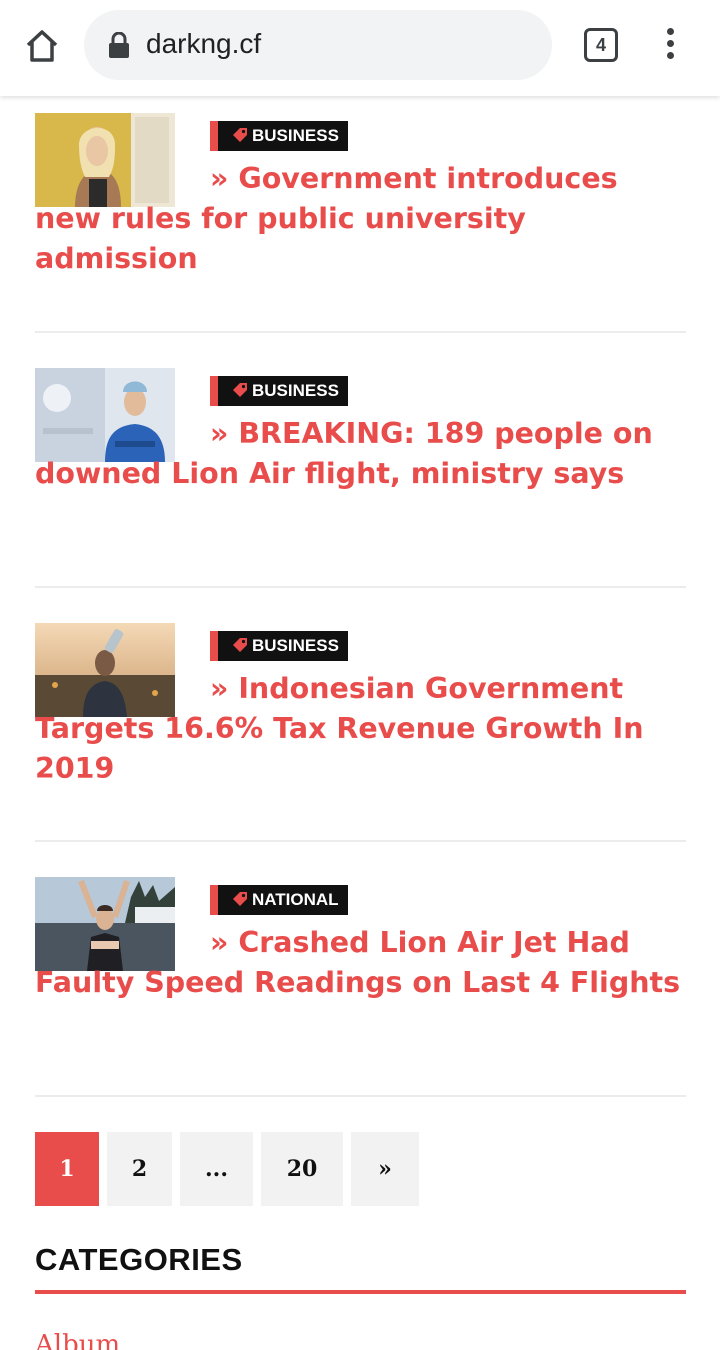 Image resolution: width=720 pixels, height=1350 pixels. I want to click on page-button-2: 2, so click(139, 1169).